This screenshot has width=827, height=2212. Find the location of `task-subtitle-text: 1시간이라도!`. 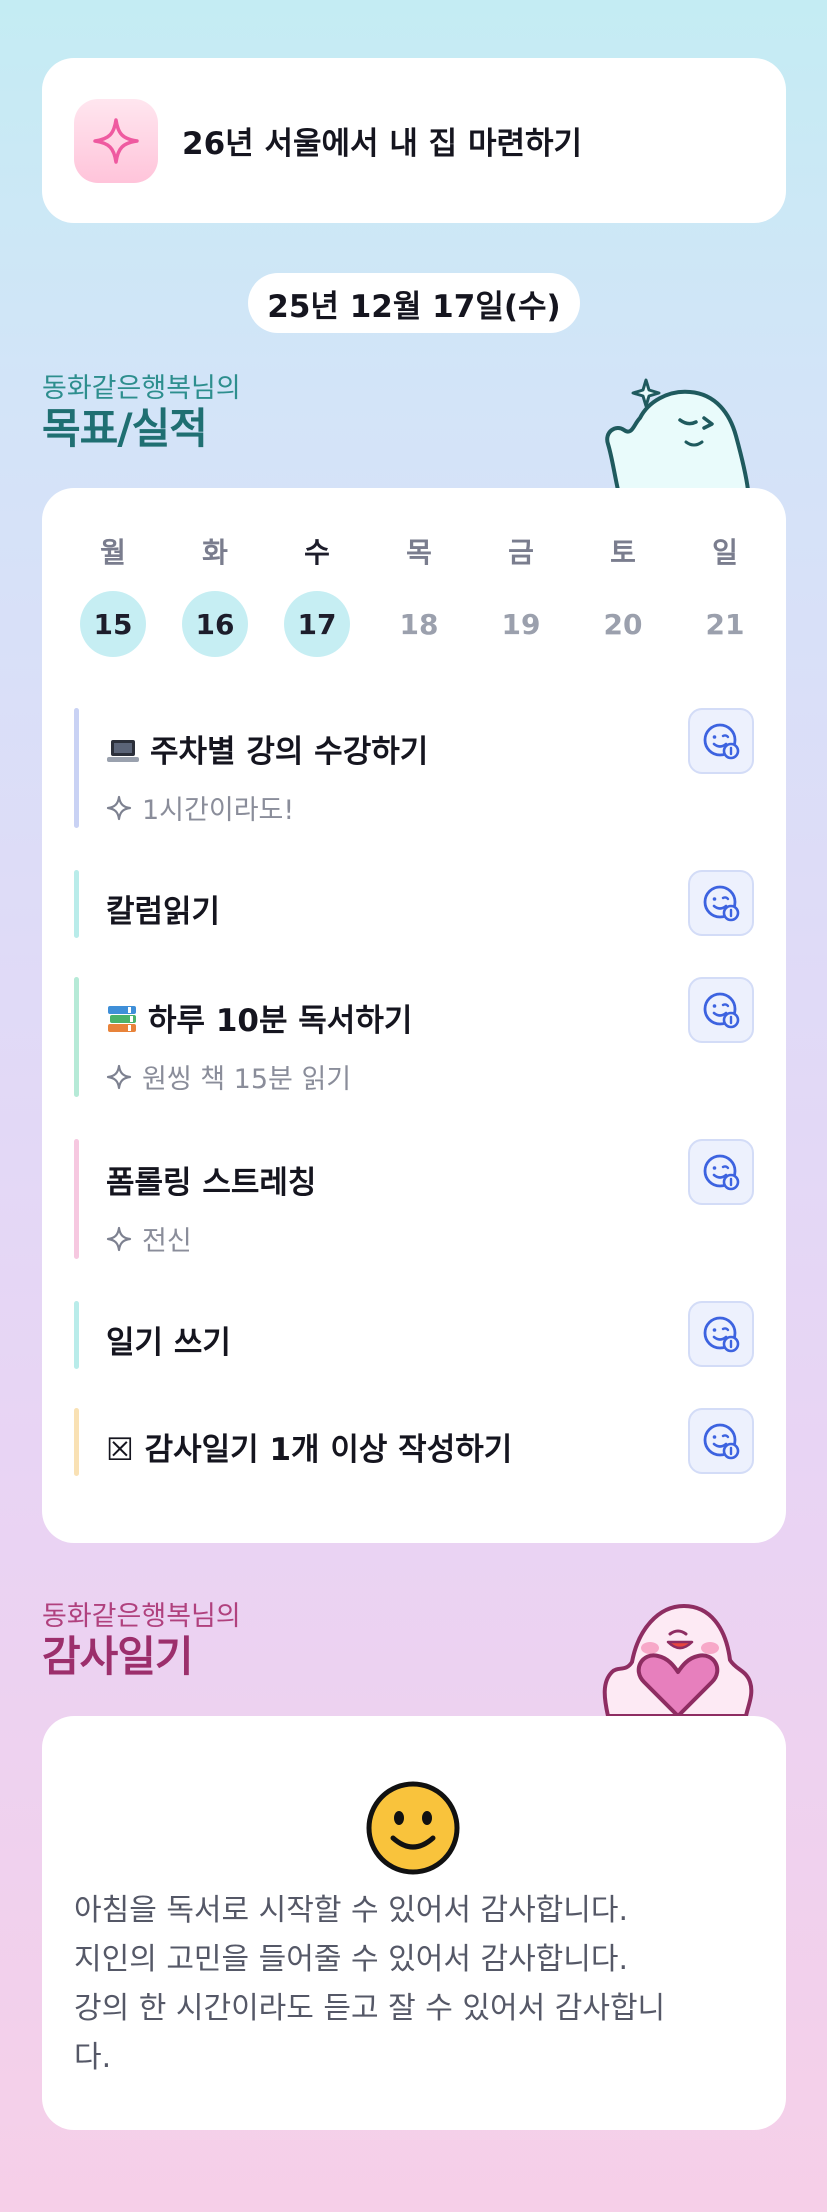

task-subtitle-text: 1시간이라도! is located at coordinates (218, 810).